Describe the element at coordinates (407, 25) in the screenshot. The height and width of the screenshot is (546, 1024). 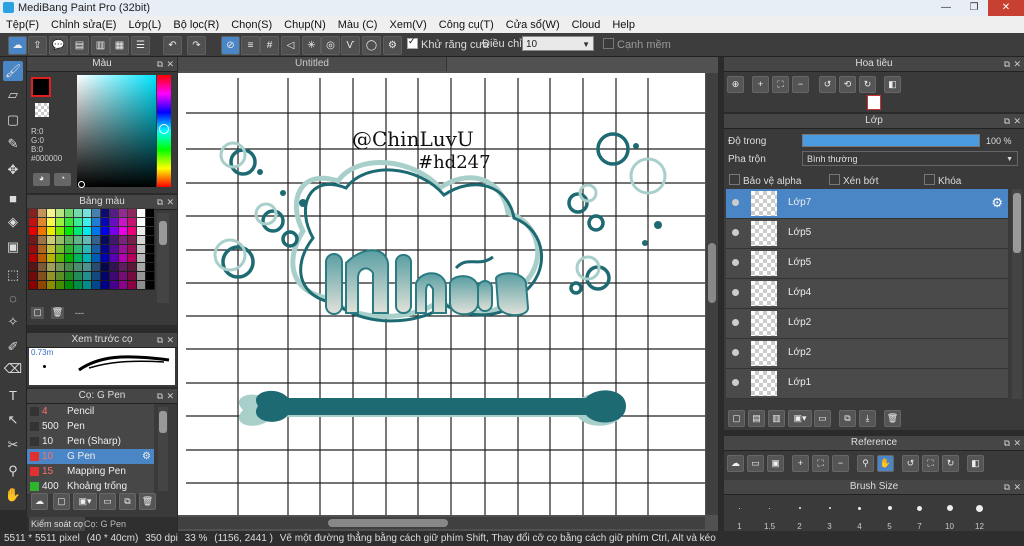
I see `menu-view: Xem(V)` at that location.